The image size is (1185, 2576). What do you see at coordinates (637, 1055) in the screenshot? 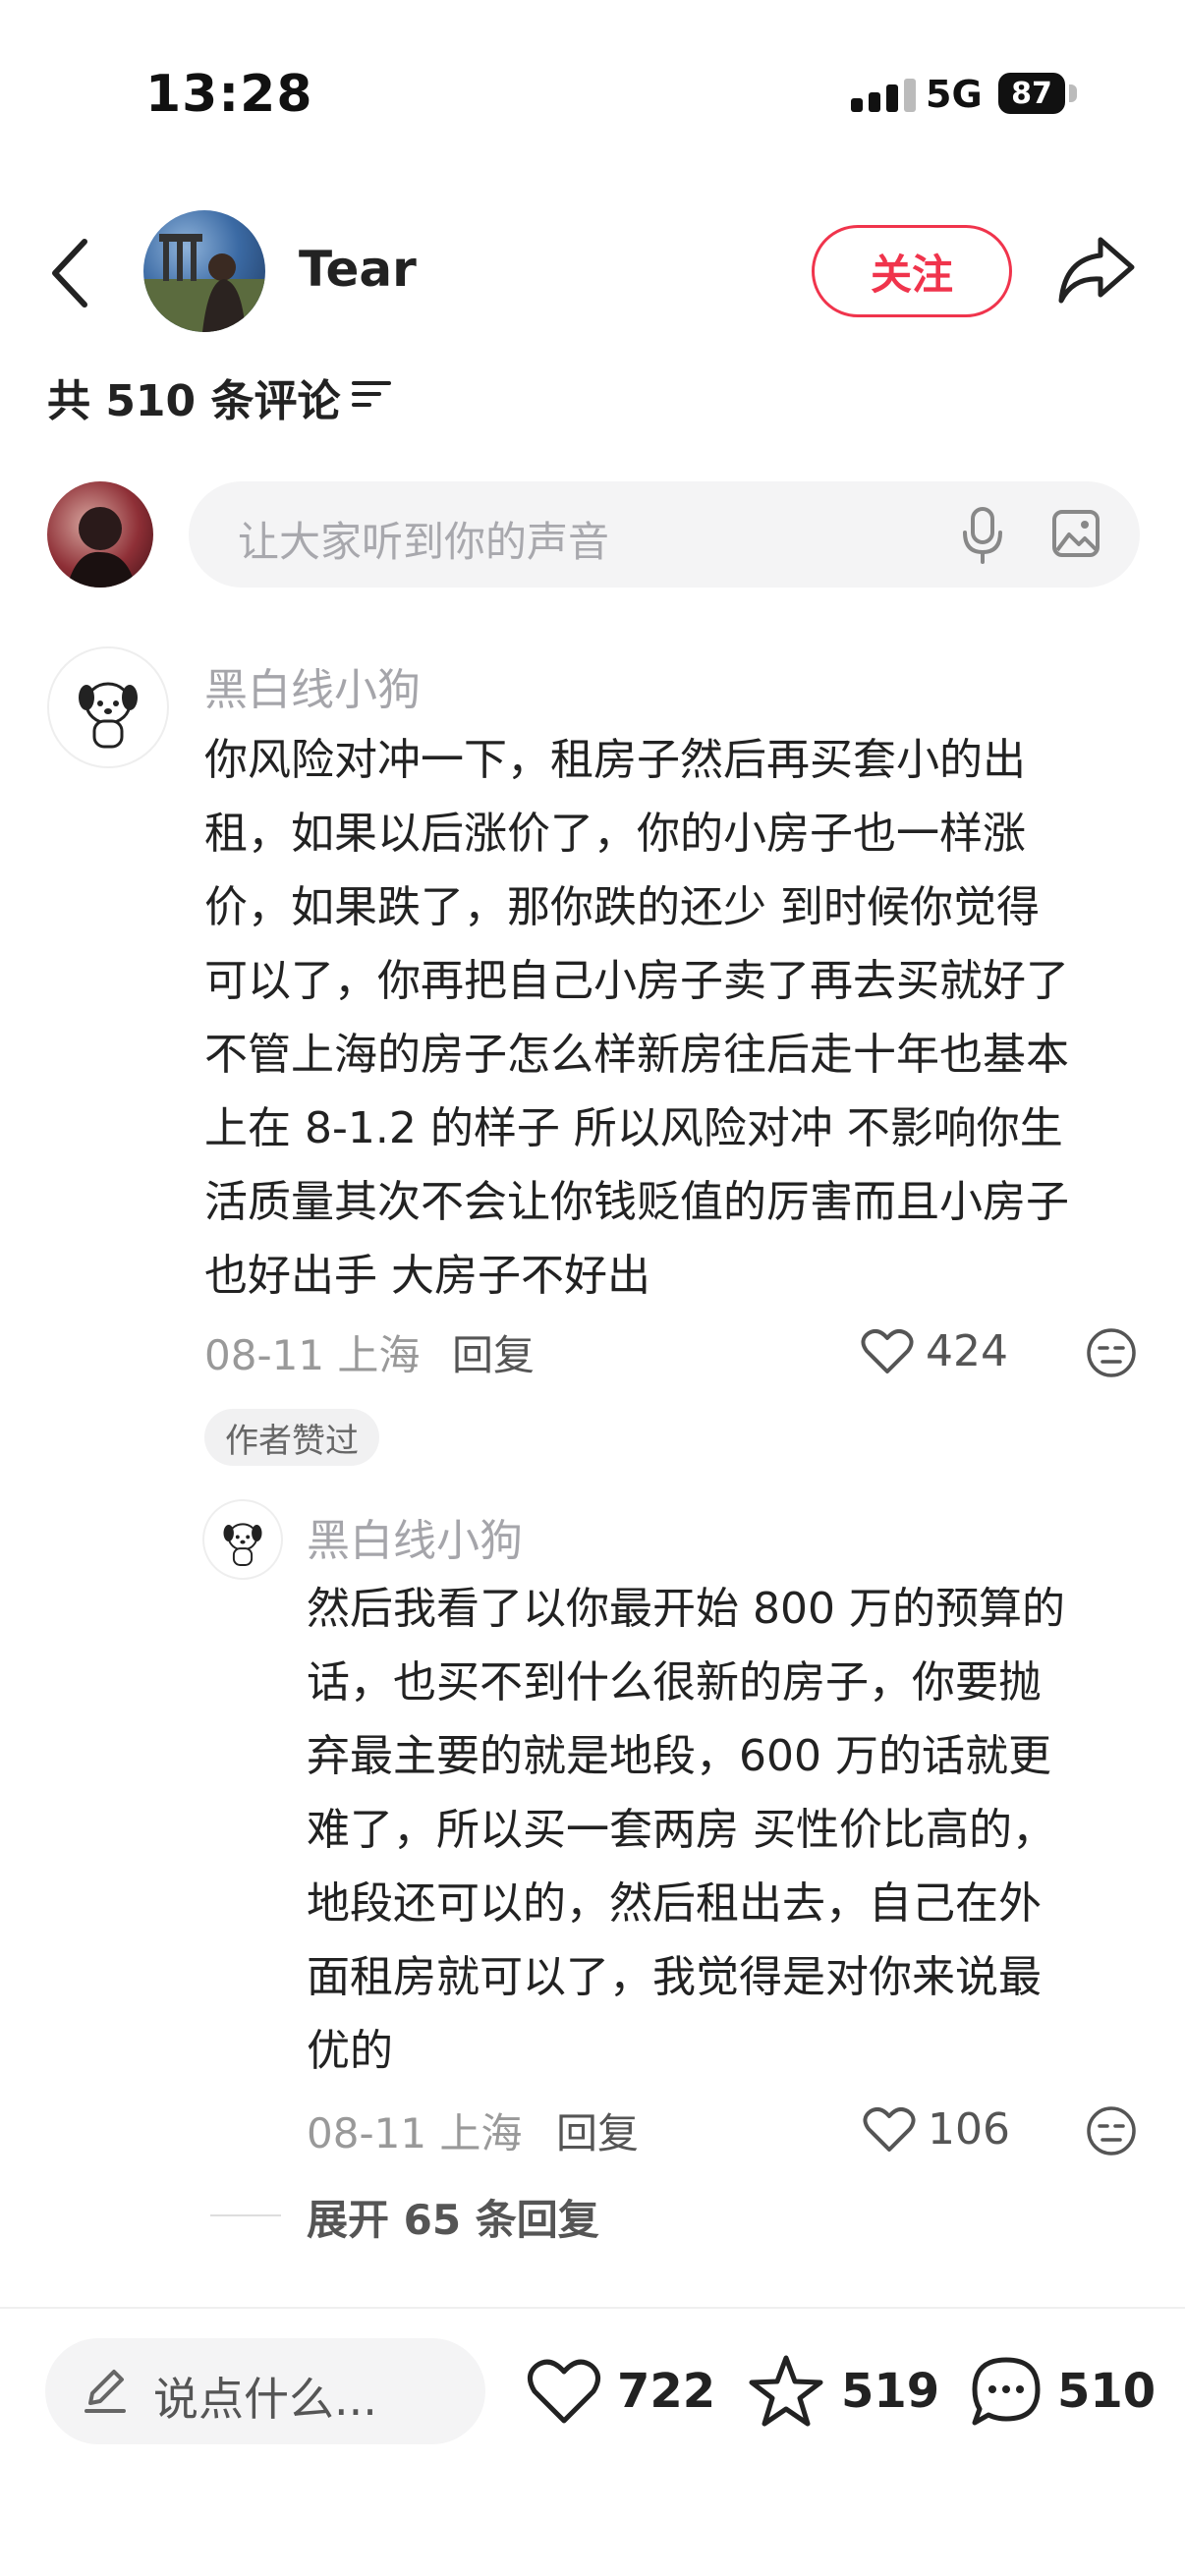
I see `comment-line: 不管上海的房子怎么样新房往后走十年也基本` at bounding box center [637, 1055].